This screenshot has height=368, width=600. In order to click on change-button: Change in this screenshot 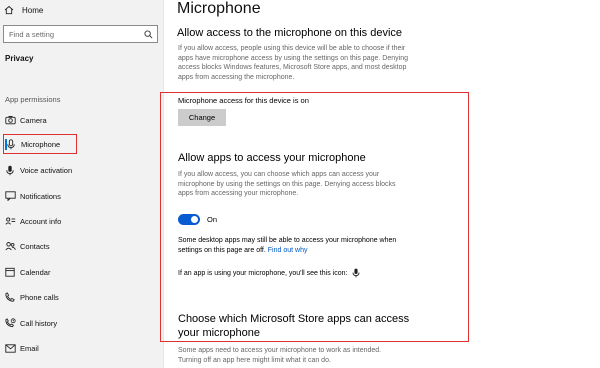, I will do `click(202, 117)`.